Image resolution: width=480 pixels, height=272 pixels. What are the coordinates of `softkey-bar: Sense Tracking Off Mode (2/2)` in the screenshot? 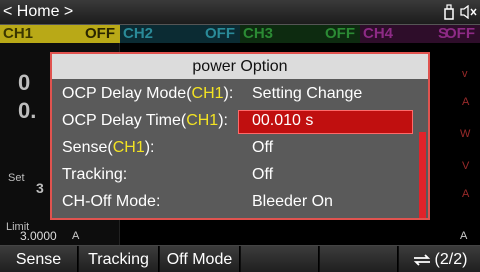 It's located at (240, 258).